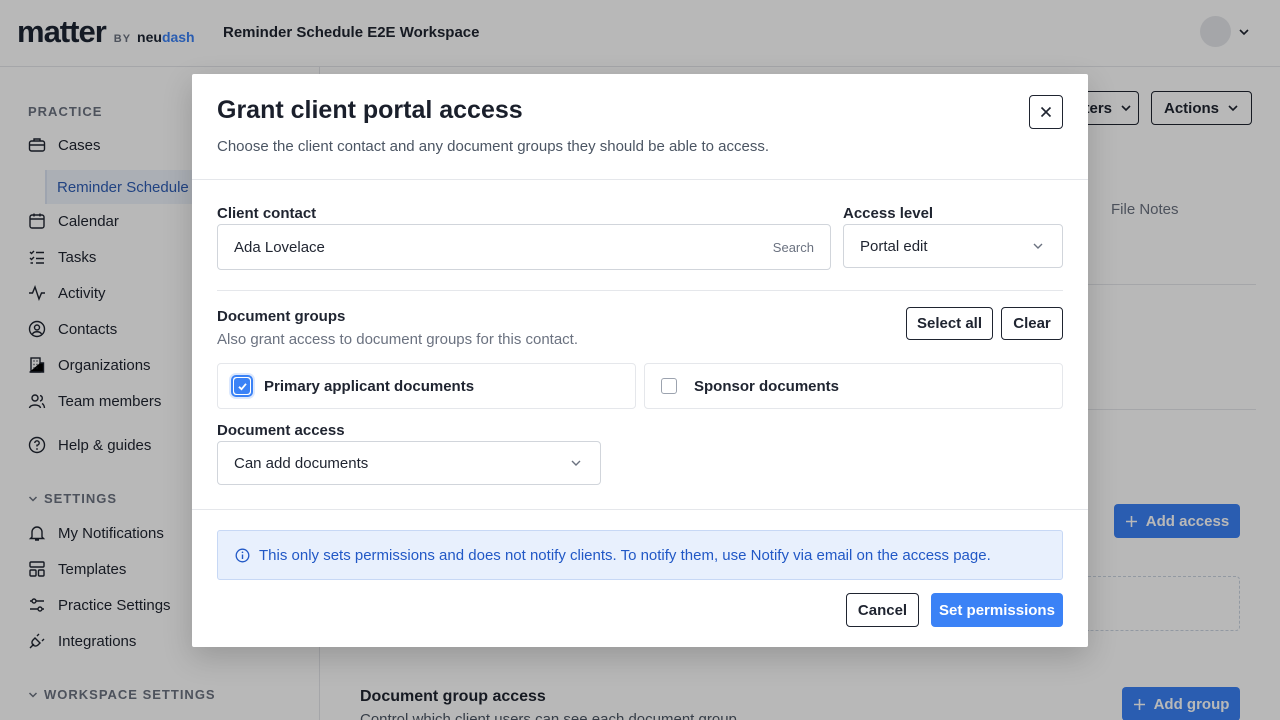  Describe the element at coordinates (267, 213) in the screenshot. I see `client-contact-label: Client contact` at that location.